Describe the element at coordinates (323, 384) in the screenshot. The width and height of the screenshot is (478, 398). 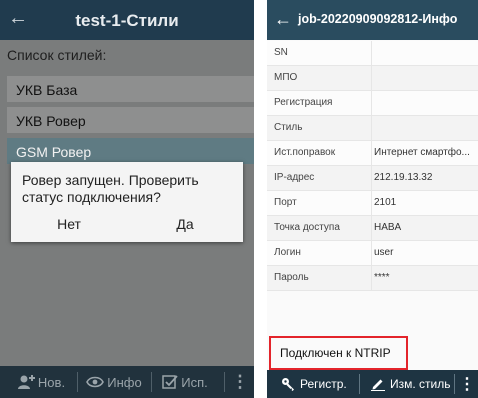
I see `register-label: Регистр.` at that location.